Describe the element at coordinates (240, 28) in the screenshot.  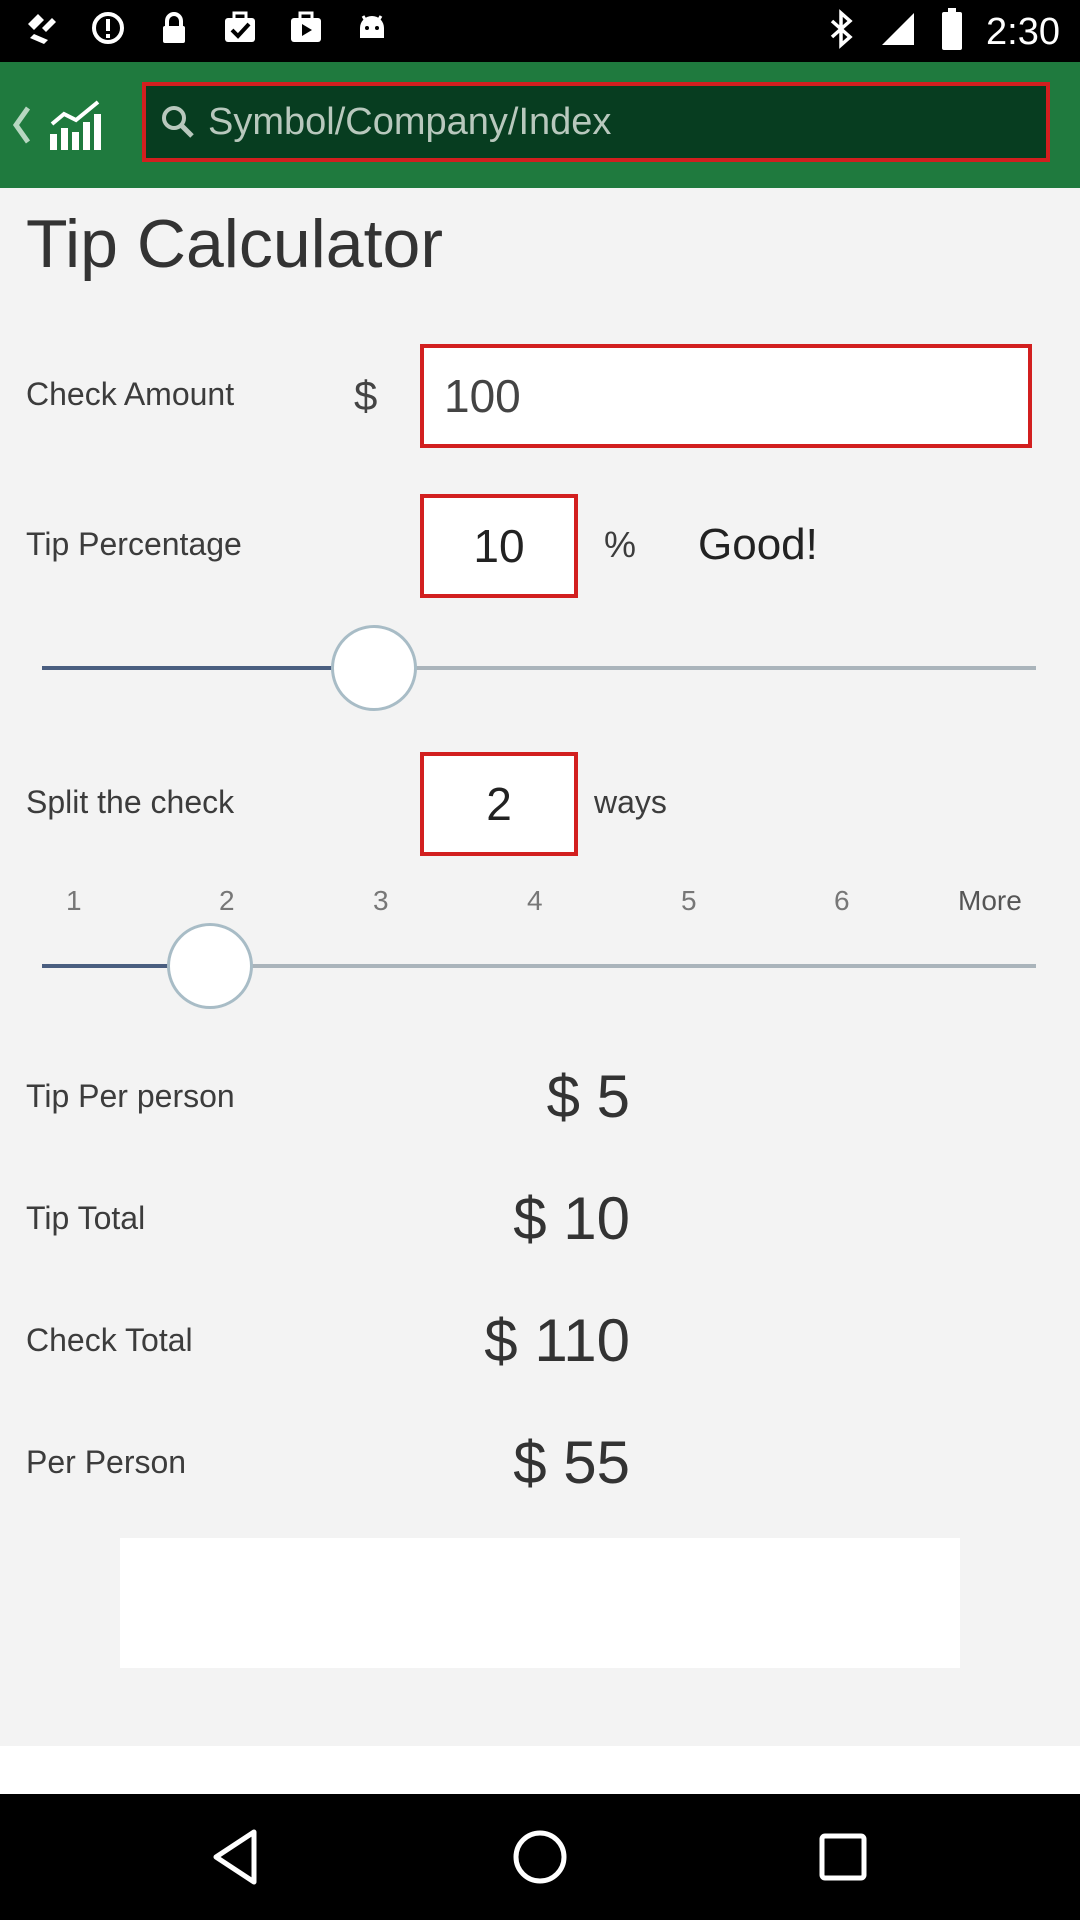
I see `task-icon` at that location.